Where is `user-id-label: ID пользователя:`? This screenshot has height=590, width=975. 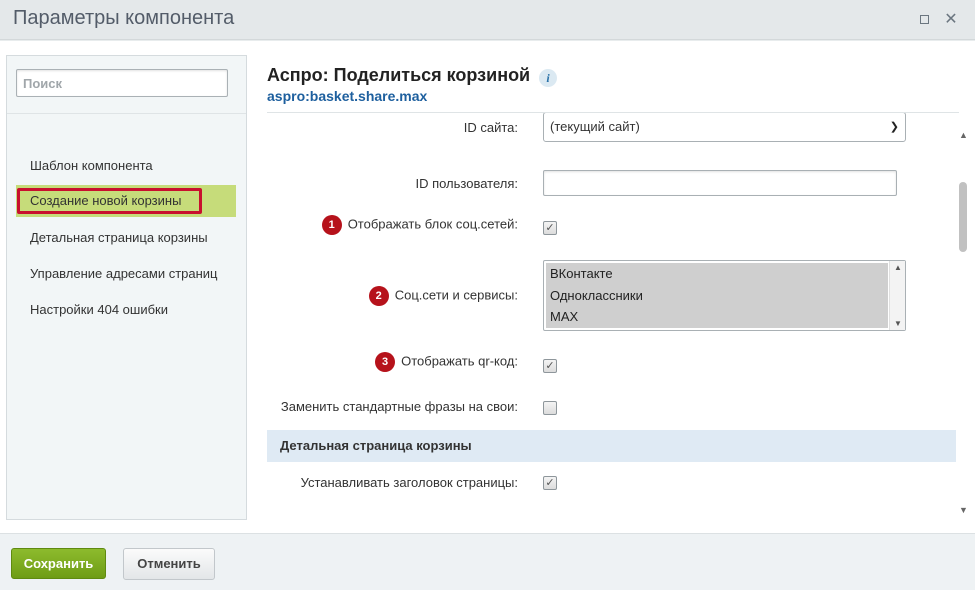 user-id-label: ID пользователя: is located at coordinates (466, 183).